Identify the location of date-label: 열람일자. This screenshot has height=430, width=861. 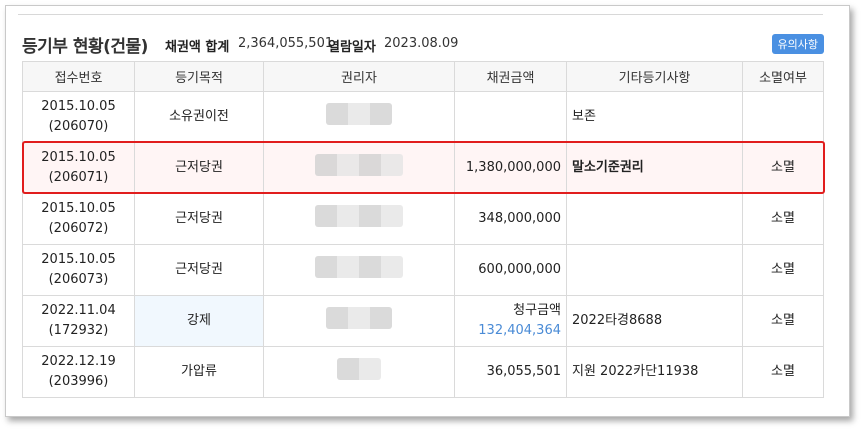
(352, 47).